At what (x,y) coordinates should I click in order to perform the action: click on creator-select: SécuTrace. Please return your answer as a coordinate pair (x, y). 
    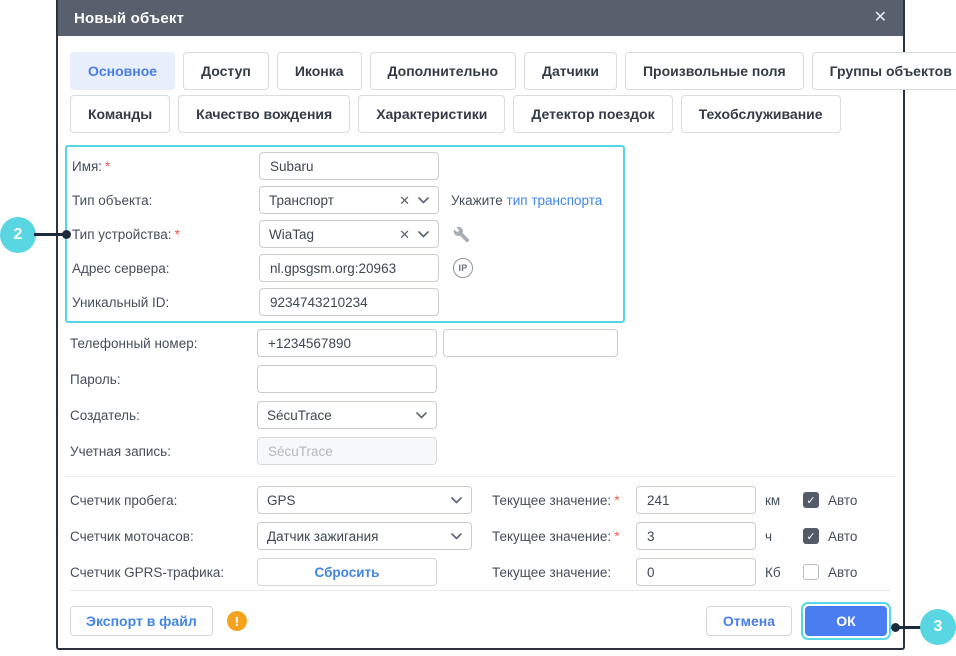
    Looking at the image, I should click on (347, 415).